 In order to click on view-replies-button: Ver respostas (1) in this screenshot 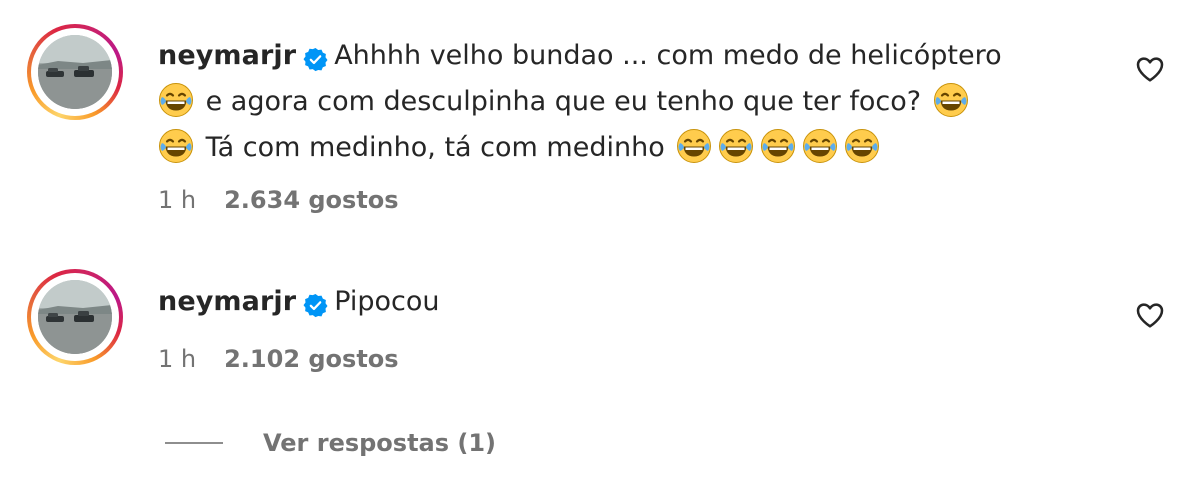, I will do `click(330, 443)`.